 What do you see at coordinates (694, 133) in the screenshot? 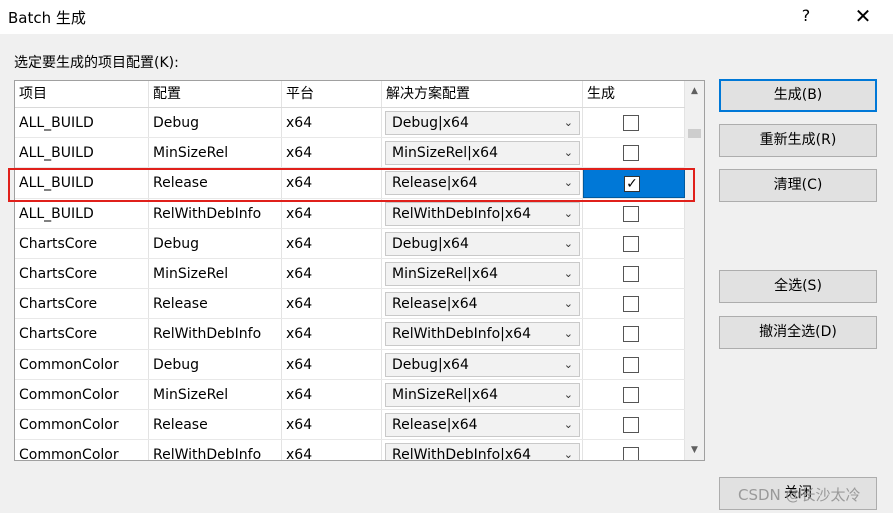
I see `scrollbar-thumb` at bounding box center [694, 133].